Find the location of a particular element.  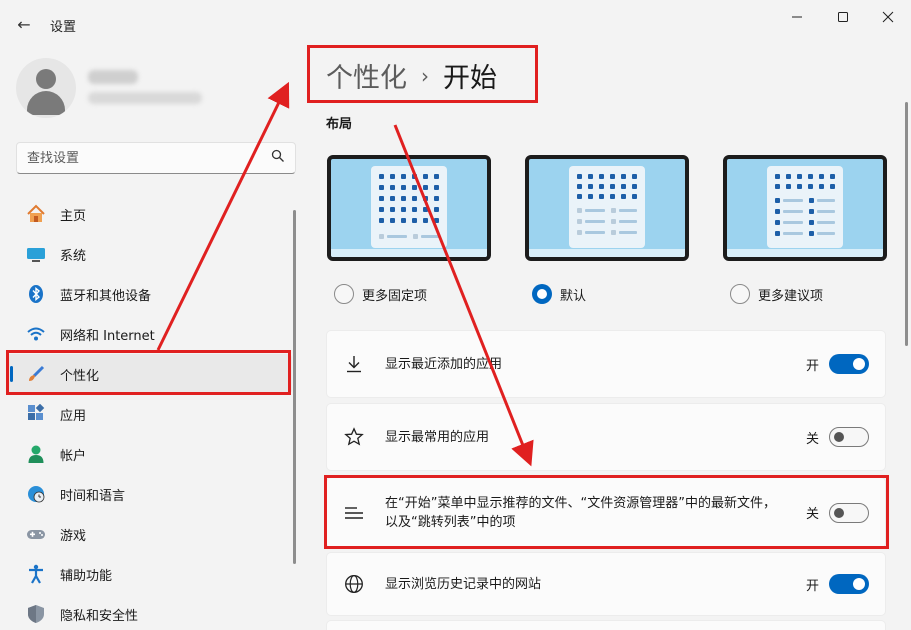

layout-option-default: 默认 is located at coordinates (559, 294).